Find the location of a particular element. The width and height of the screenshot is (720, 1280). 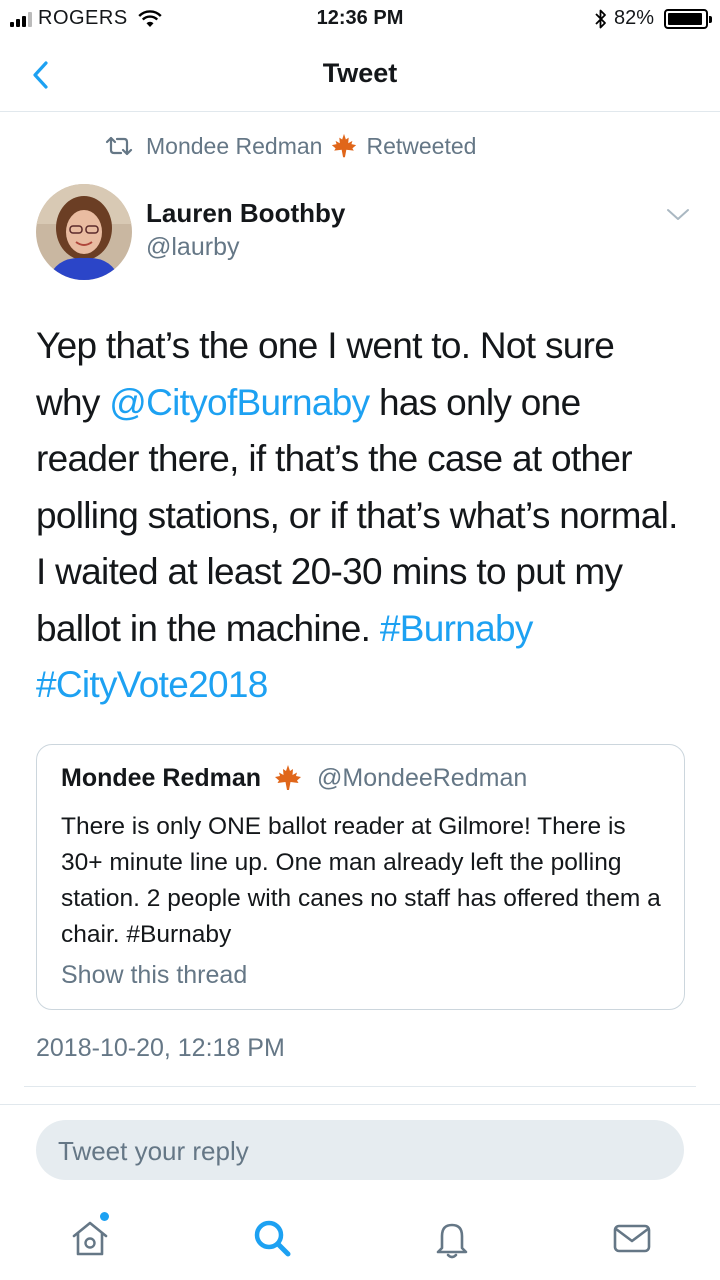

battery-percentage: 82% is located at coordinates (633, 18).